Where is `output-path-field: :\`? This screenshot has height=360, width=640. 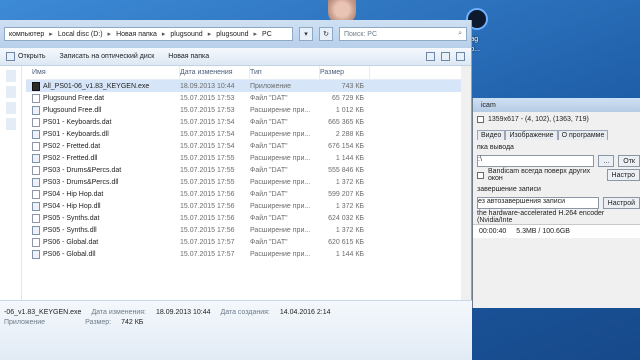
output-path-field: :\ is located at coordinates (536, 161).